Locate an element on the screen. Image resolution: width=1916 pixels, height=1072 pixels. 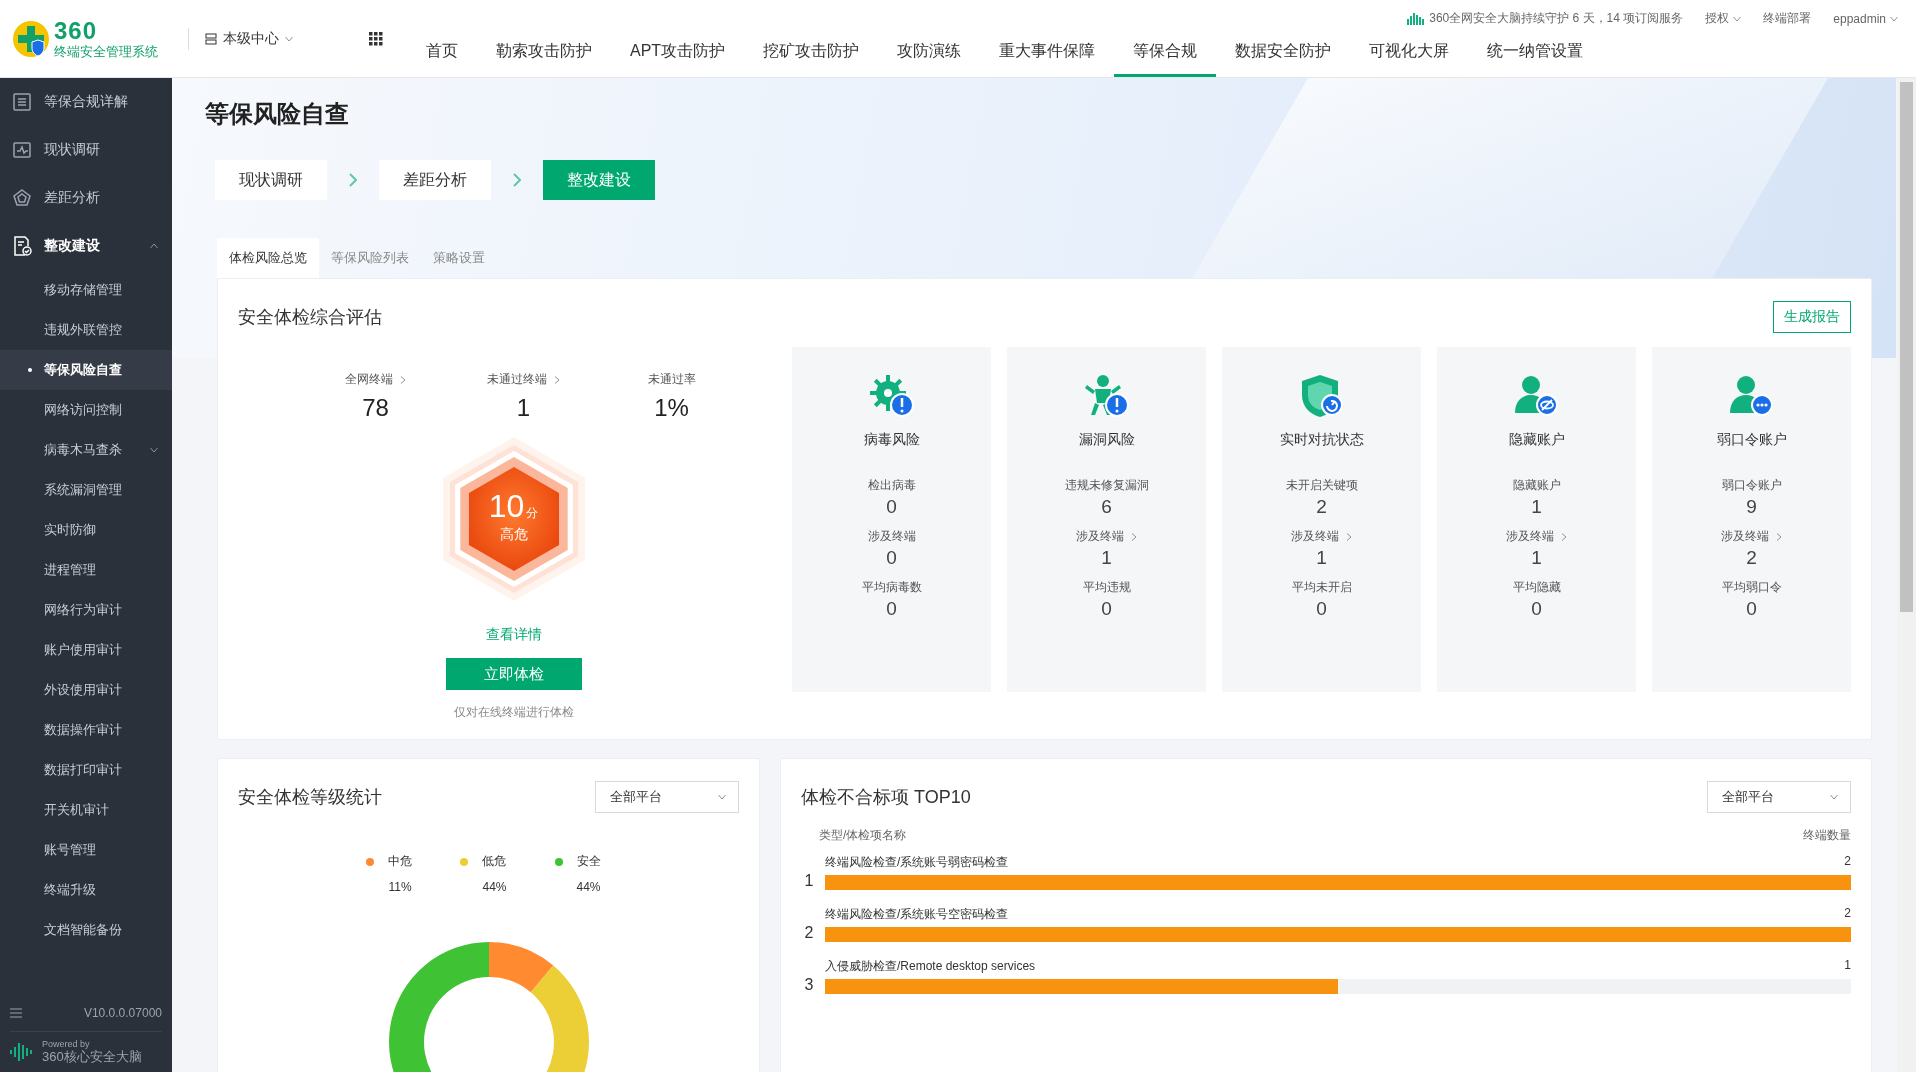
sidebar-subitem: 违规外联管控 is located at coordinates (86, 330).